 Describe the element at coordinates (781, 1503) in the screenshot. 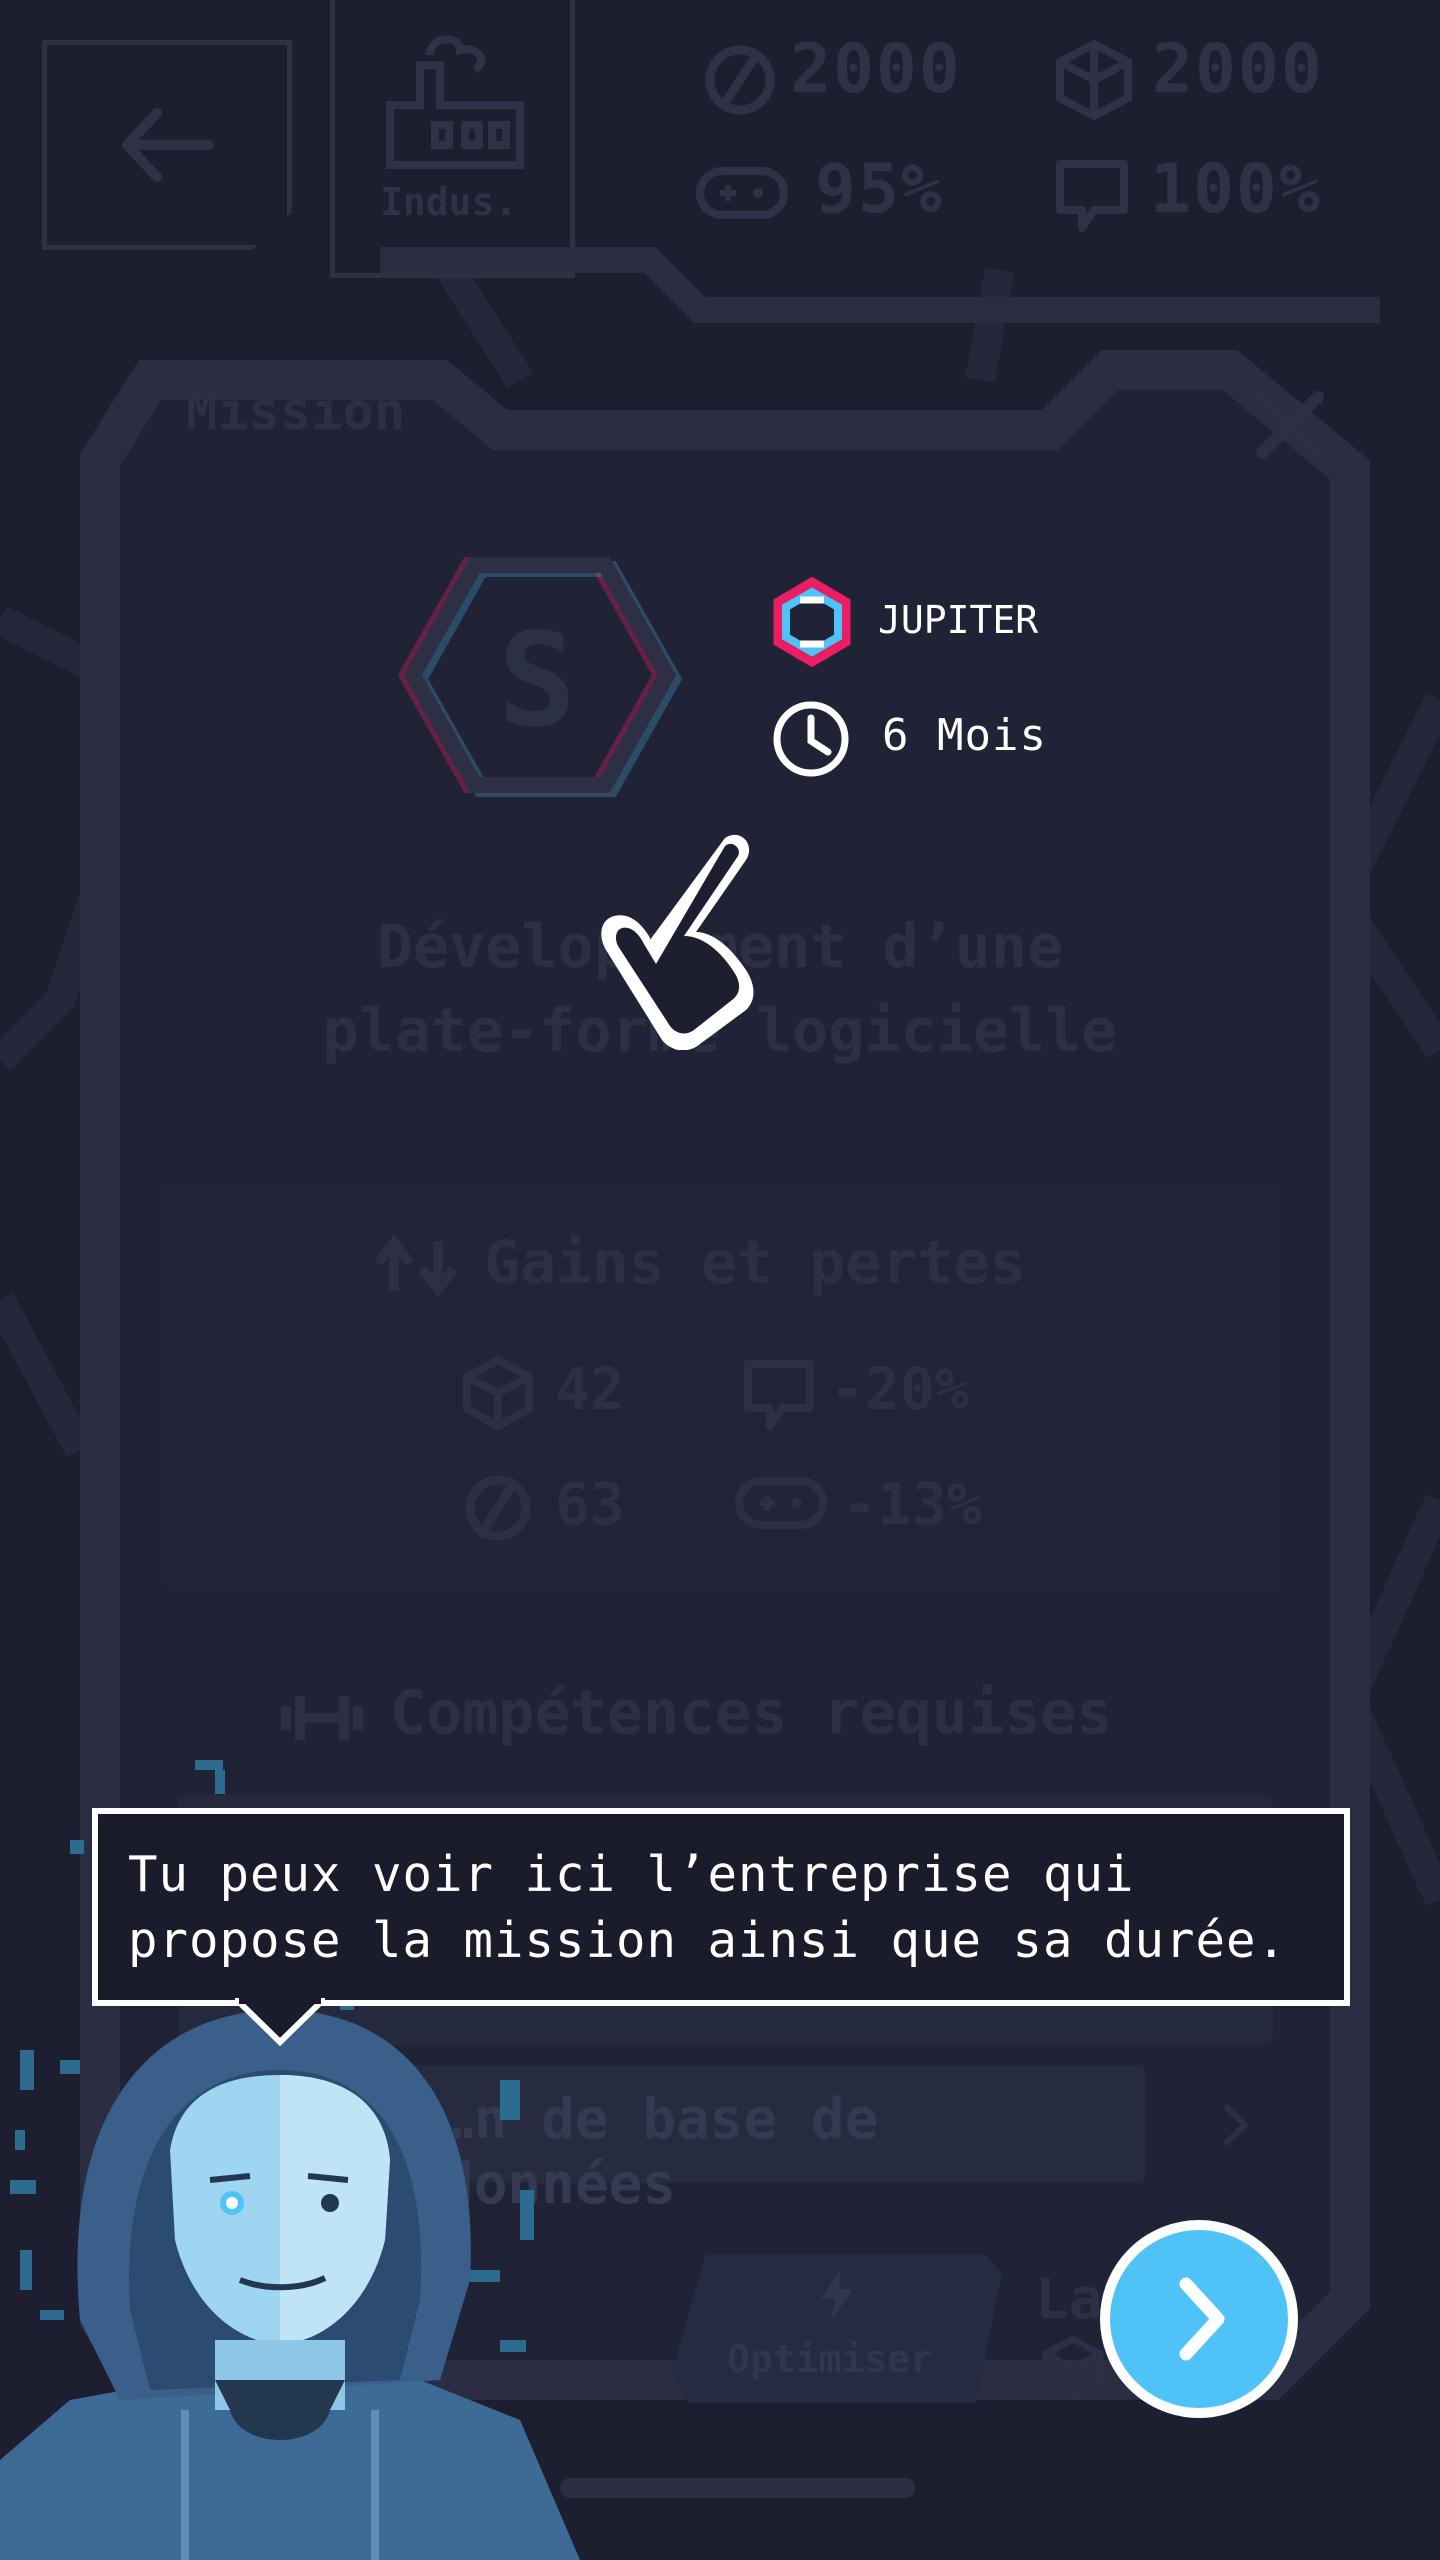

I see `gamepad-icon` at that location.